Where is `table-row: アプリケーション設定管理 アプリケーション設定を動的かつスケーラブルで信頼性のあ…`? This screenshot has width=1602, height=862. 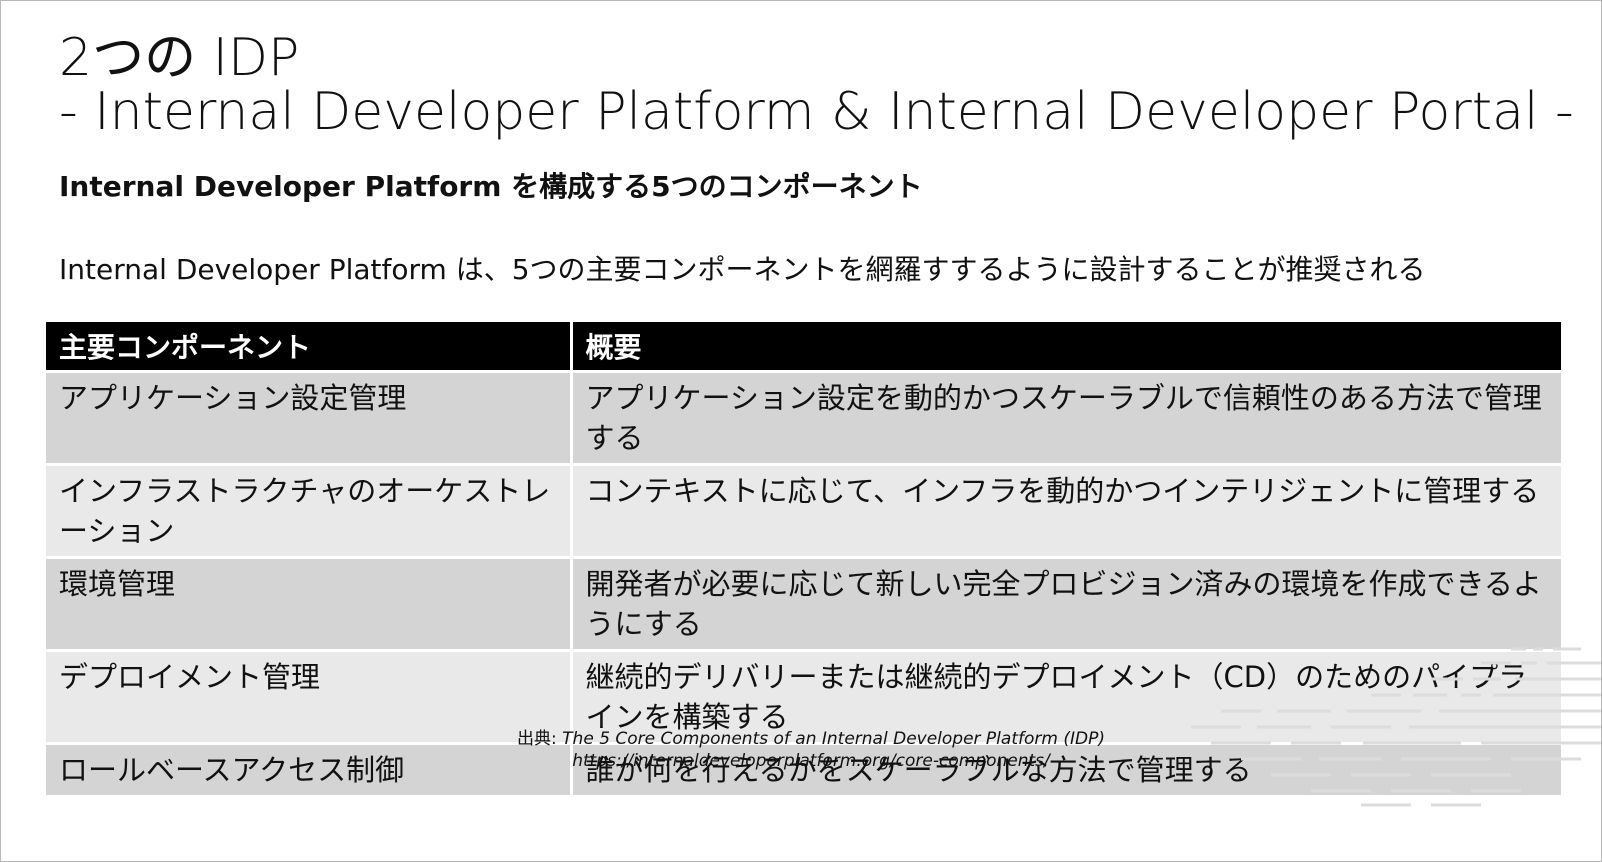 table-row: アプリケーション設定管理 アプリケーション設定を動的かつスケーラブルで信頼性のあ… is located at coordinates (803, 417).